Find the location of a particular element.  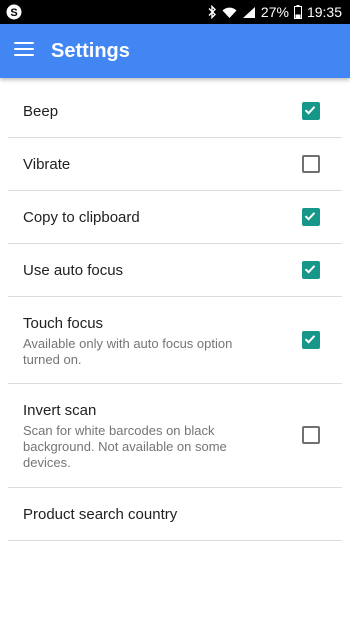

battery-percent: 27% is located at coordinates (274, 12).